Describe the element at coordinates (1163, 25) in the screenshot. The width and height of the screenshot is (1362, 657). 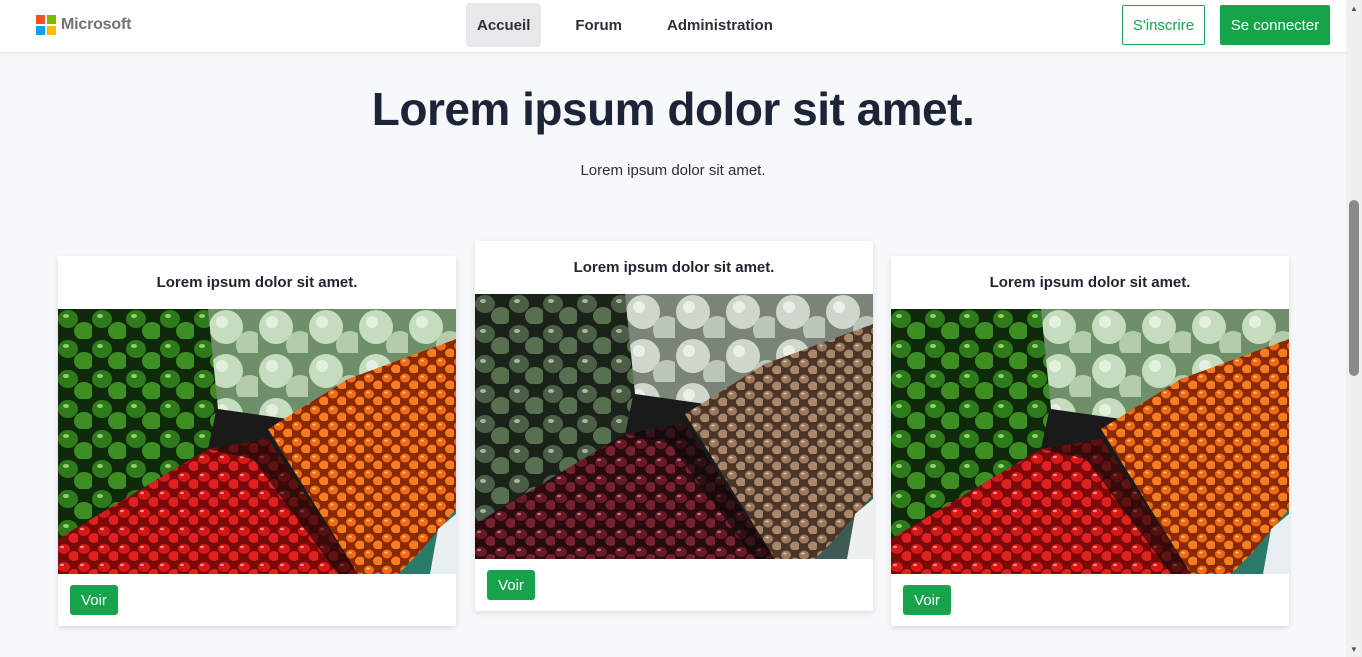
I see `signup-button: S'inscrire` at that location.